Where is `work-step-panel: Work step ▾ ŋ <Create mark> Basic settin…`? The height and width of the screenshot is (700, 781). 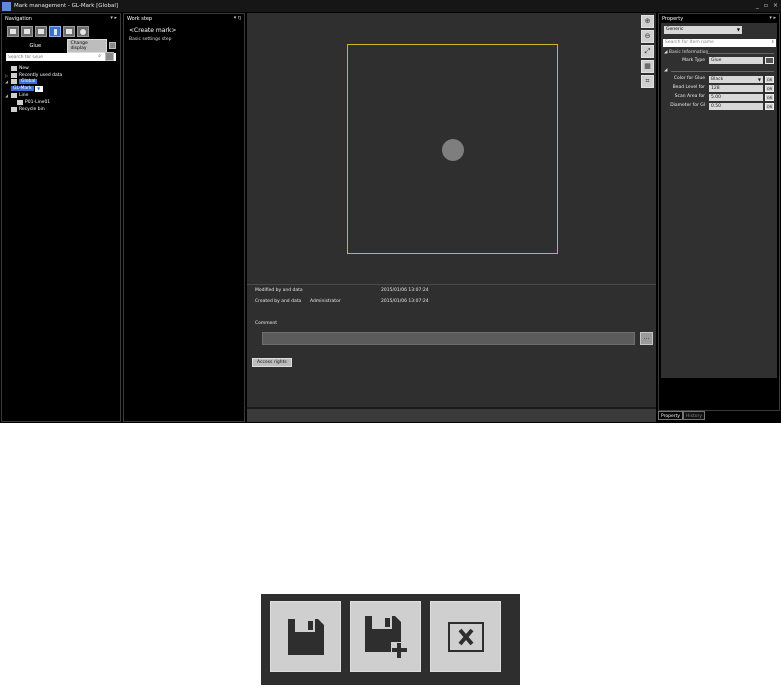 work-step-panel: Work step ▾ ŋ <Create mark> Basic settin… is located at coordinates (184, 217).